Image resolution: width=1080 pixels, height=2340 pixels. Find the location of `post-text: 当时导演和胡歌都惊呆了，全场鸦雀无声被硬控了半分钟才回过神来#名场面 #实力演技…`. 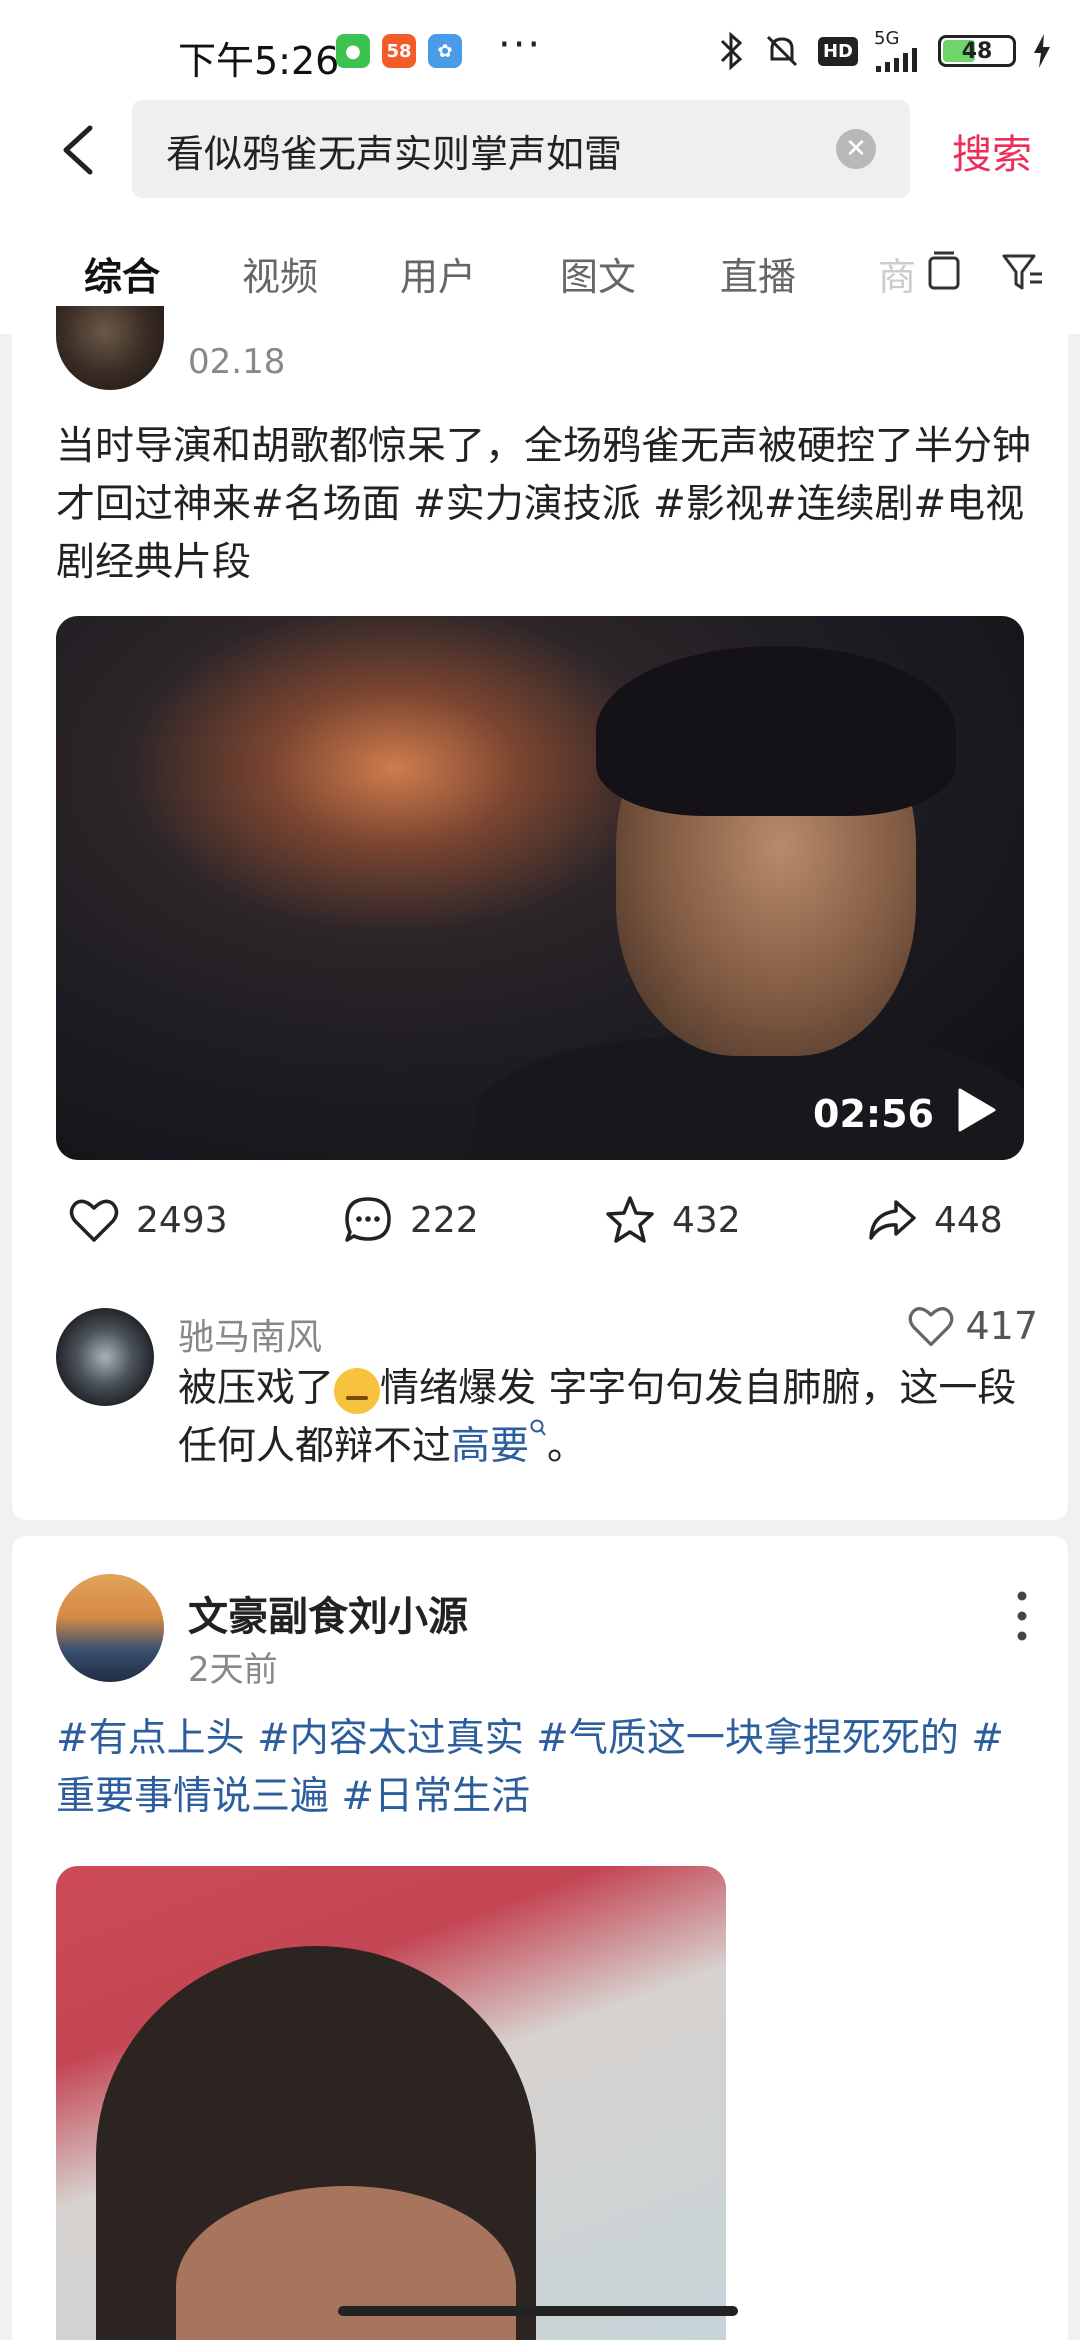

post-text: 当时导演和胡歌都惊呆了，全场鸦雀无声被硬控了半分钟才回过神来#名场面 #实力演技… is located at coordinates (546, 505).